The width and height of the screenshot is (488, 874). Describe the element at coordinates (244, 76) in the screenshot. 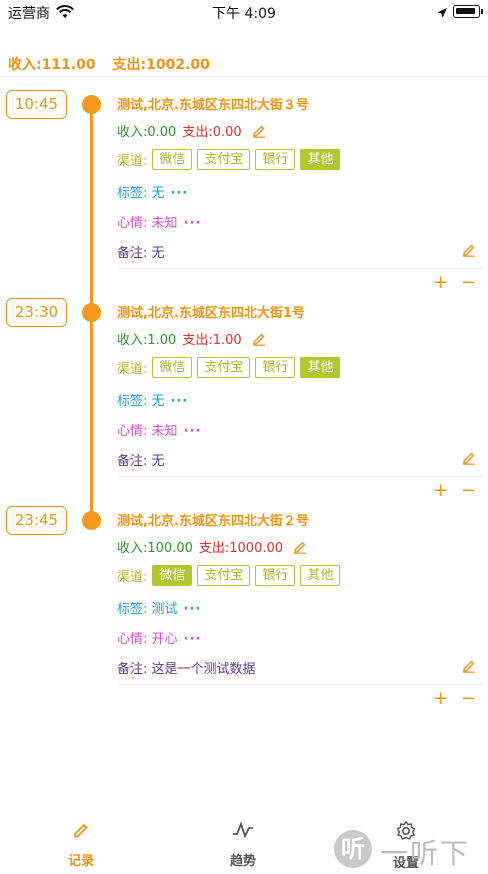

I see `divider` at that location.